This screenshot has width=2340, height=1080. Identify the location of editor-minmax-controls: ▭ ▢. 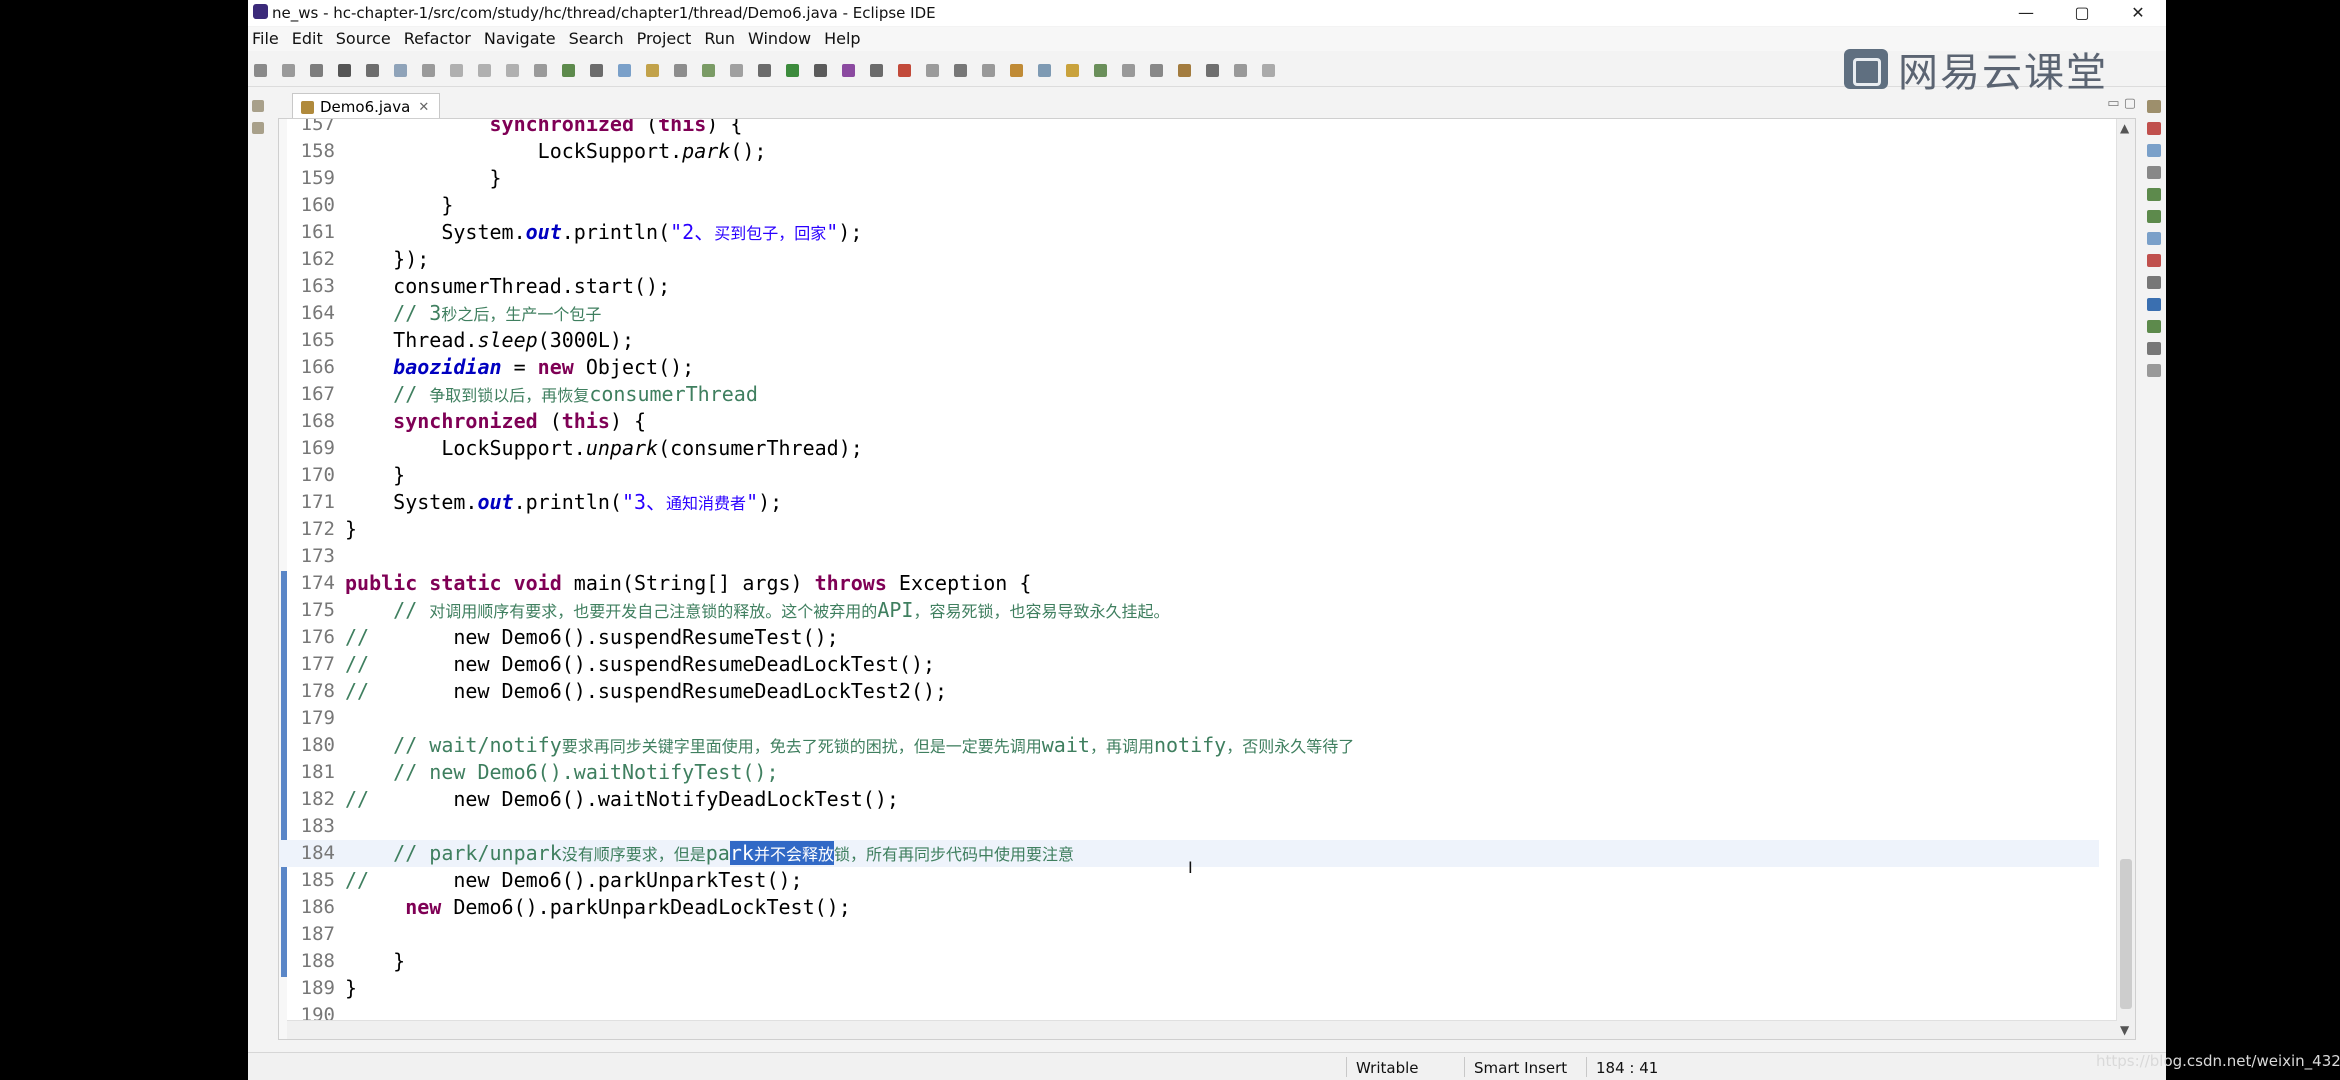
(2121, 103).